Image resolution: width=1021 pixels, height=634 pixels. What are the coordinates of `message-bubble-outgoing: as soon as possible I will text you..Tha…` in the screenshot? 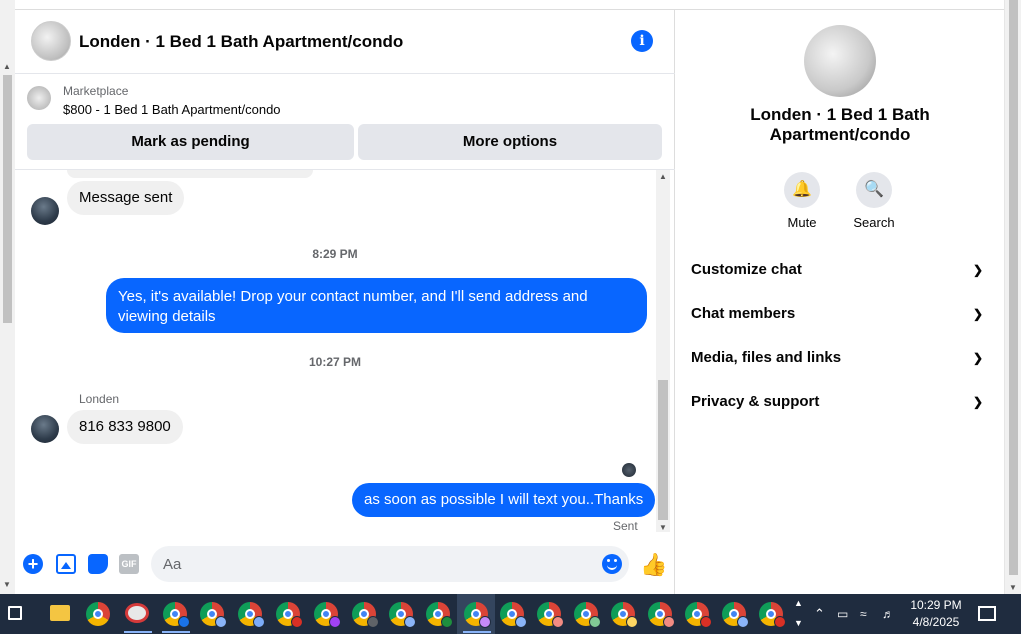 It's located at (504, 500).